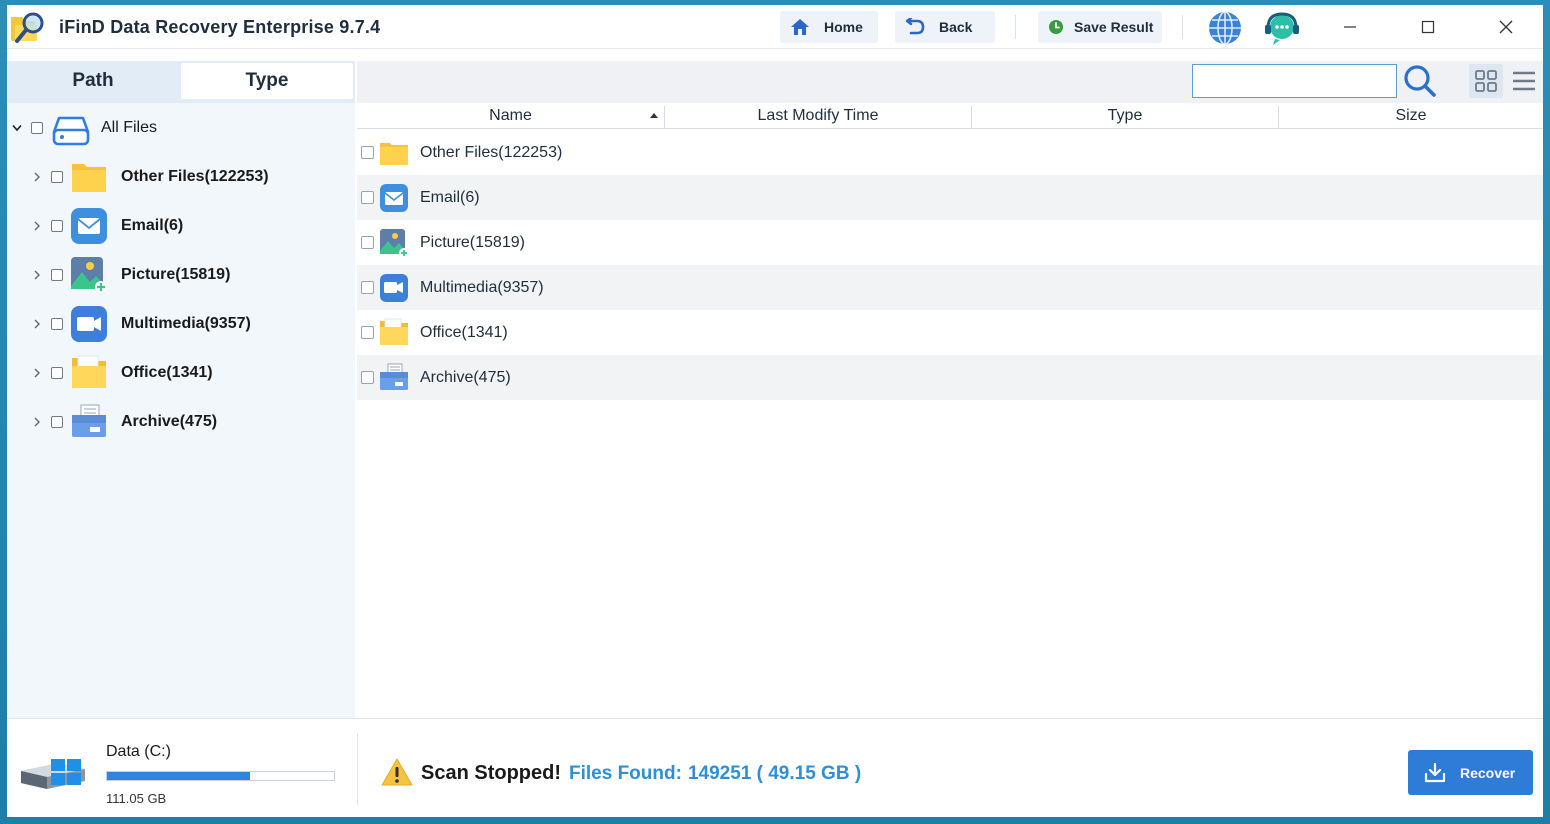 Image resolution: width=1550 pixels, height=824 pixels. What do you see at coordinates (472, 242) in the screenshot?
I see `row-name: Picture(15819)` at bounding box center [472, 242].